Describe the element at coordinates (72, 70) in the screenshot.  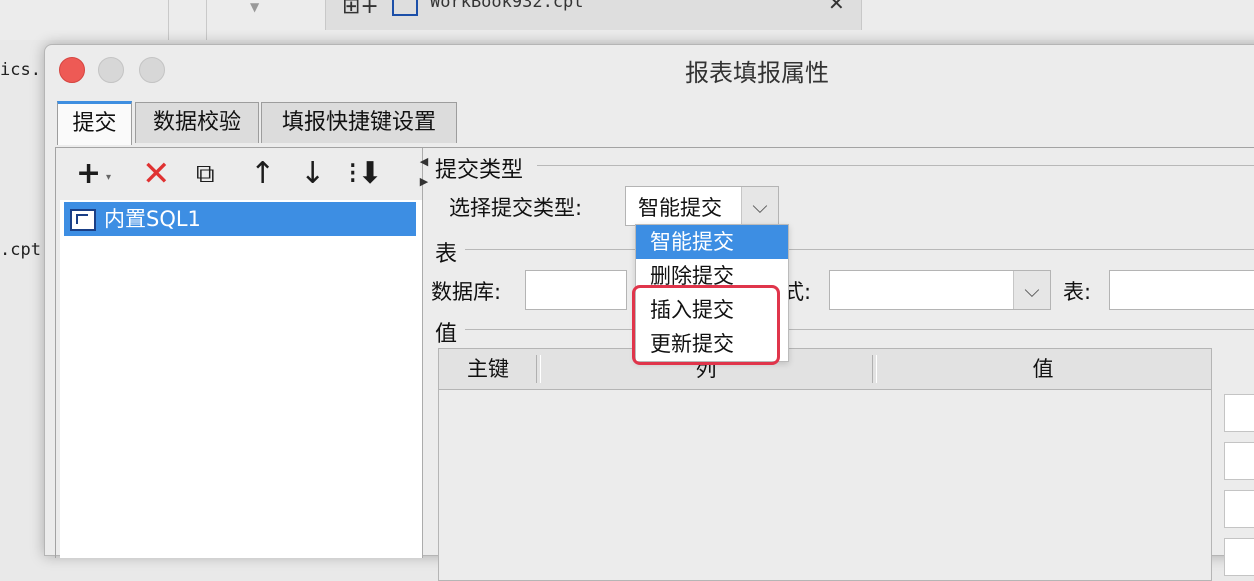
I see `close-window-button` at that location.